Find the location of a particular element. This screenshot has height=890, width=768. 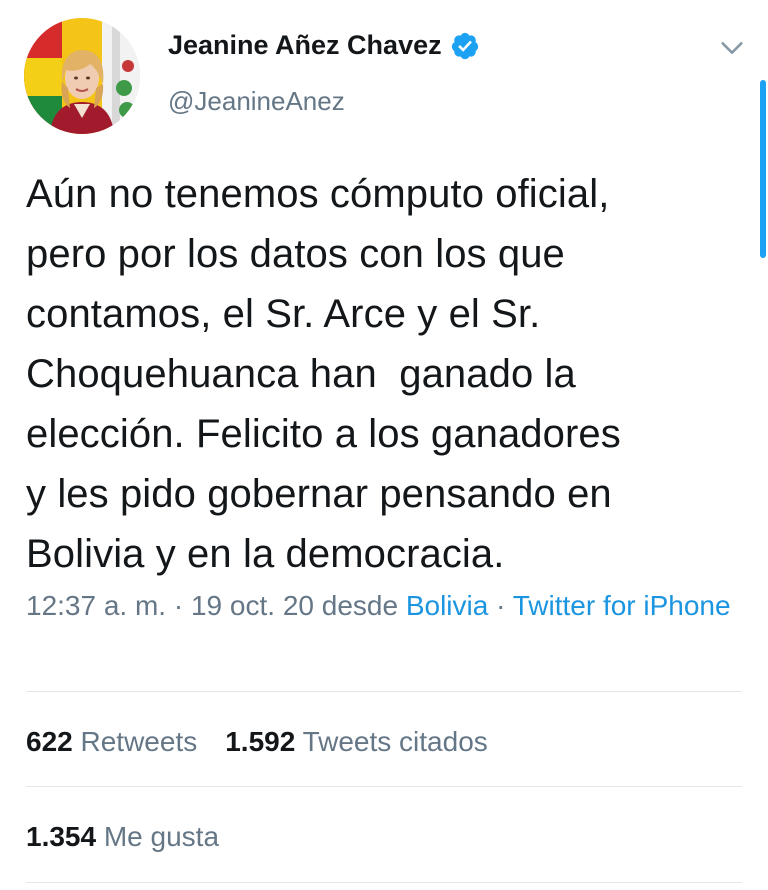

author-handle: @JeanineAnez is located at coordinates (256, 101).